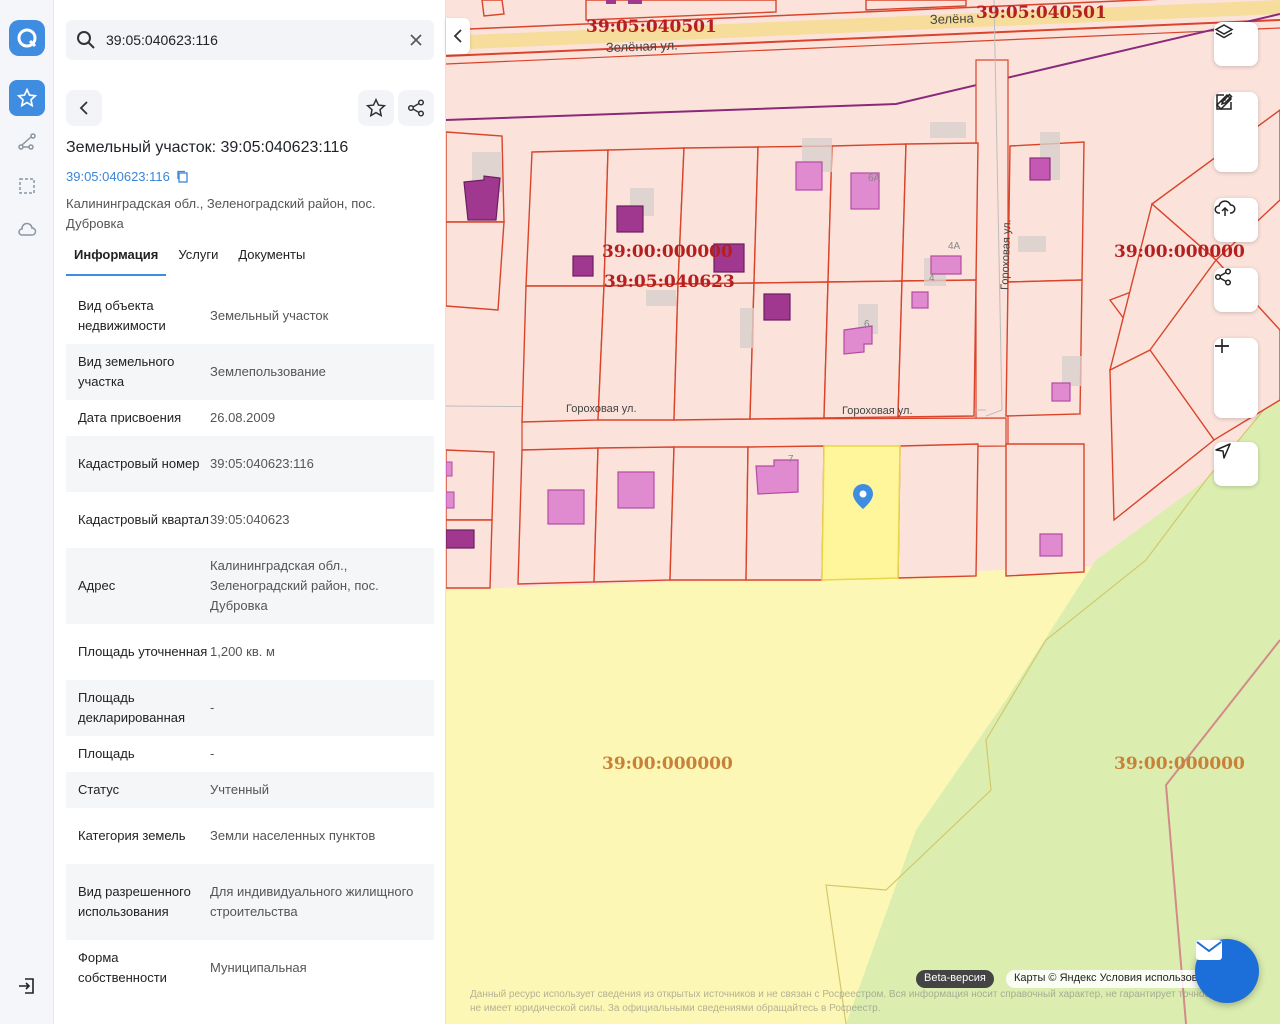  I want to click on close-icon, so click(416, 40).